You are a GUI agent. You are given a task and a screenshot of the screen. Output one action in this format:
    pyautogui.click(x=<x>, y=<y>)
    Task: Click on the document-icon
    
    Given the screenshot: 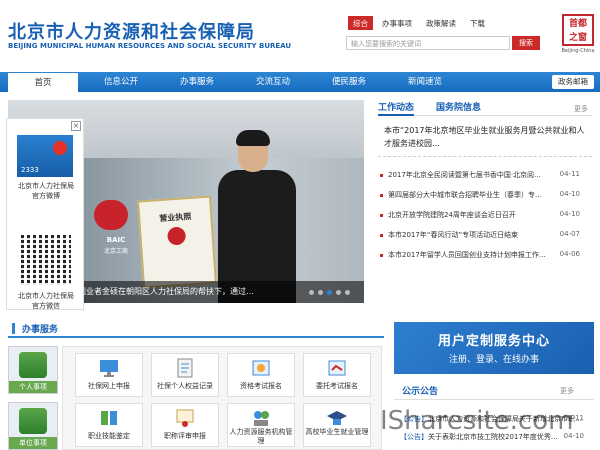 What is the action you would take?
    pyautogui.click(x=185, y=368)
    